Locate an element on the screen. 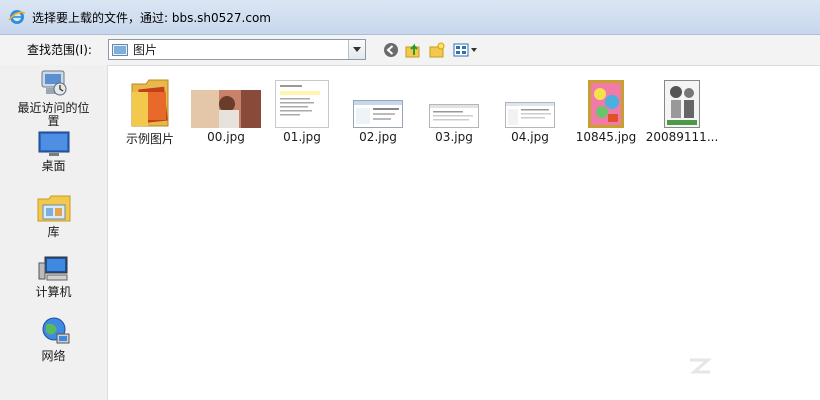 The height and width of the screenshot is (400, 820). libraries-icon is located at coordinates (53, 208).